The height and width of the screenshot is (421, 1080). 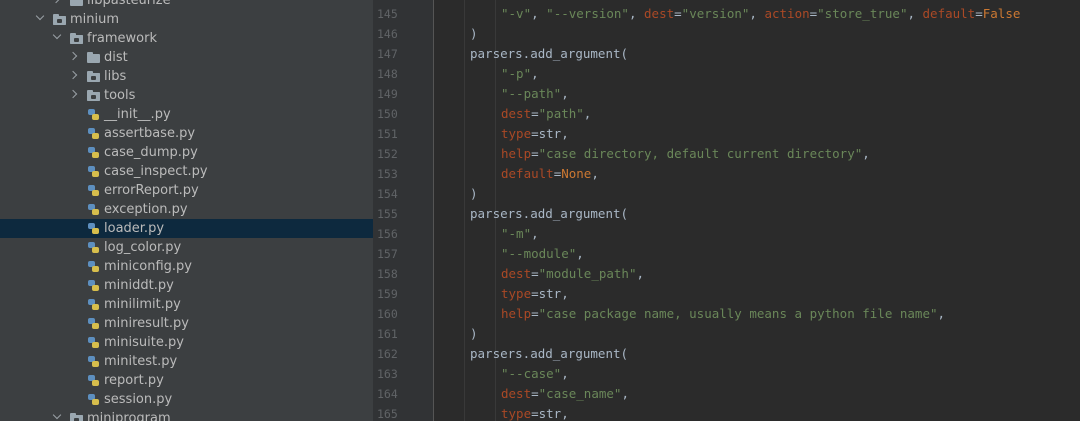 I want to click on tree-item-label: minium, so click(x=95, y=19).